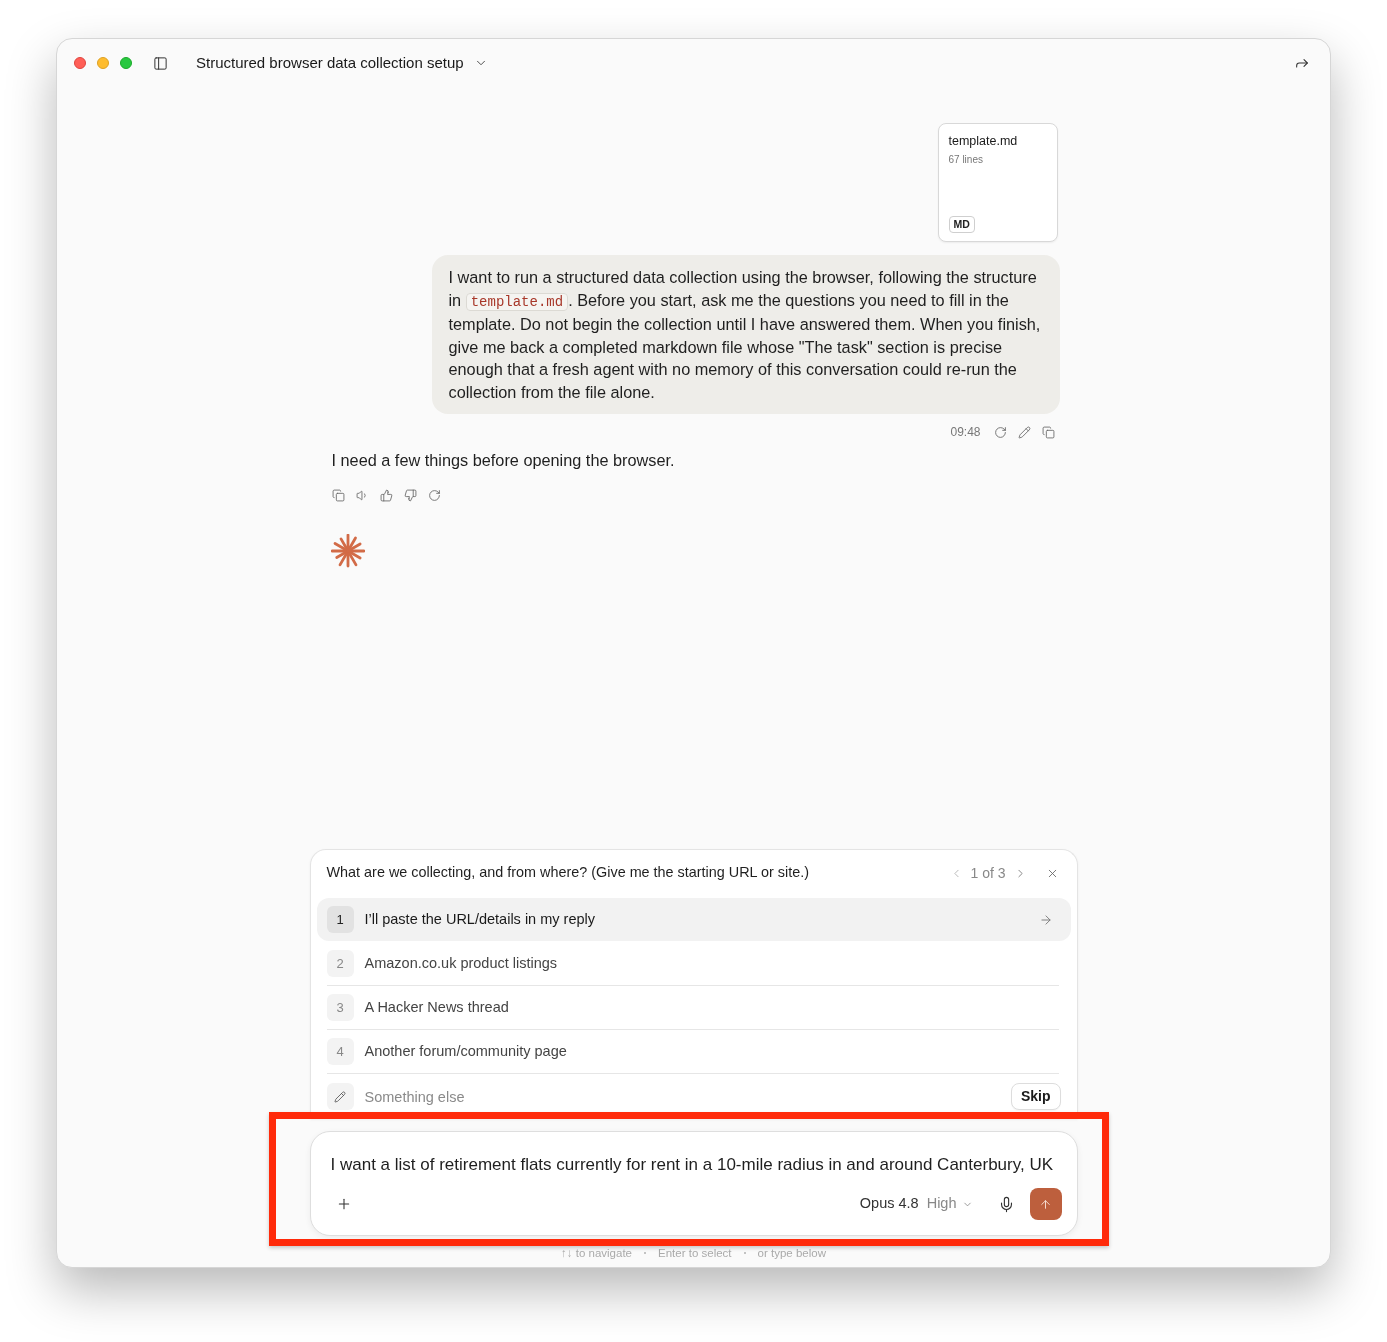 Image resolution: width=1387 pixels, height=1342 pixels. I want to click on starburst-icon, so click(347, 551).